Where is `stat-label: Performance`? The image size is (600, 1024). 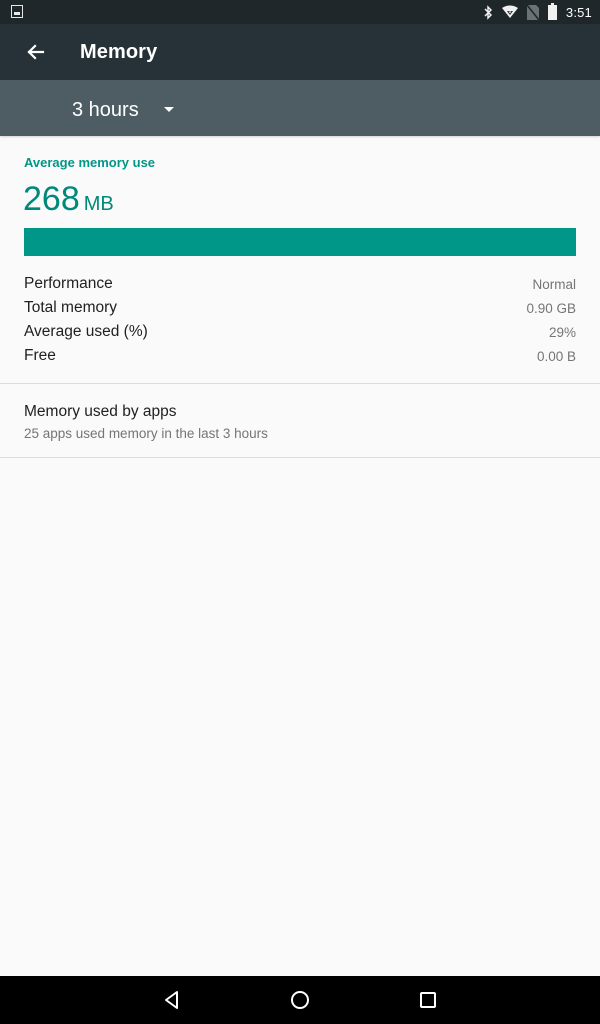 stat-label: Performance is located at coordinates (68, 283).